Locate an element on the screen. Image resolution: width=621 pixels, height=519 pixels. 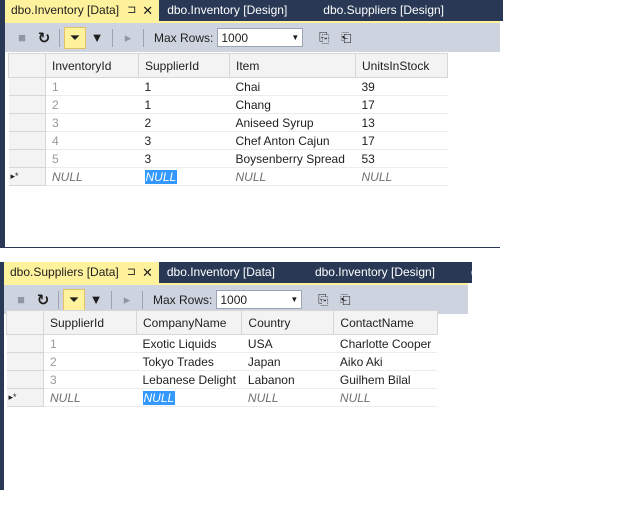
grid-cell: Chang is located at coordinates (292, 104).